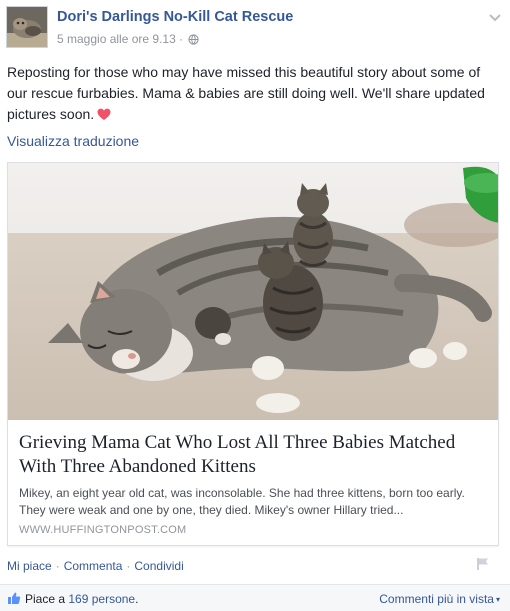 The width and height of the screenshot is (510, 611). What do you see at coordinates (137, 599) in the screenshot?
I see `likes-suffix: .` at bounding box center [137, 599].